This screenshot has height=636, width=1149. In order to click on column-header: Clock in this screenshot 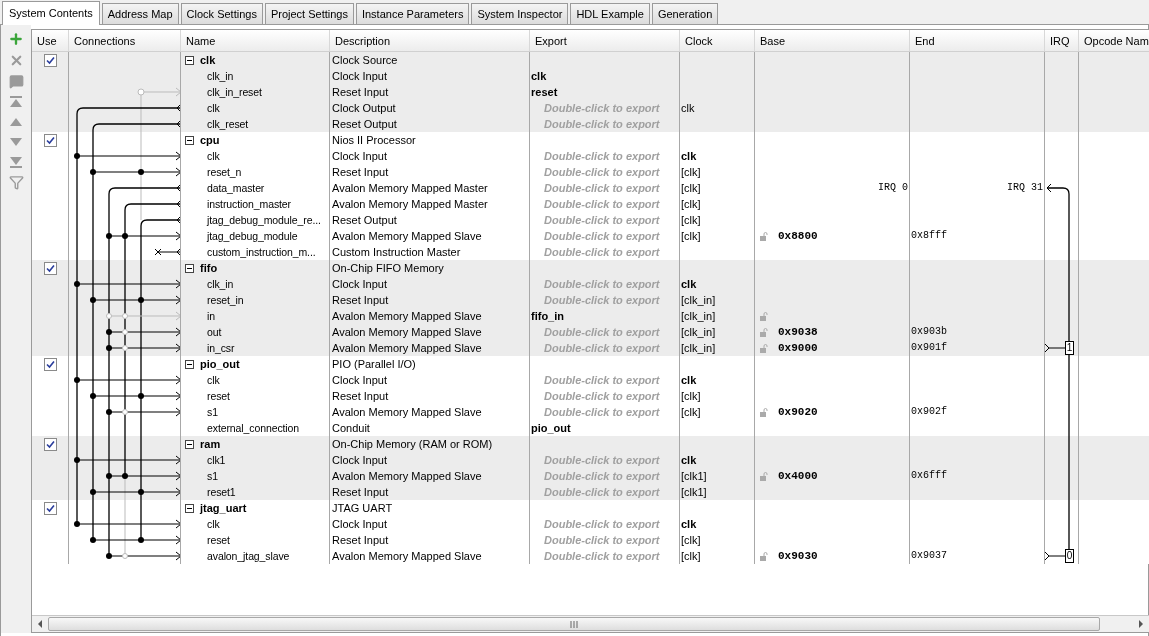, I will do `click(696, 41)`.